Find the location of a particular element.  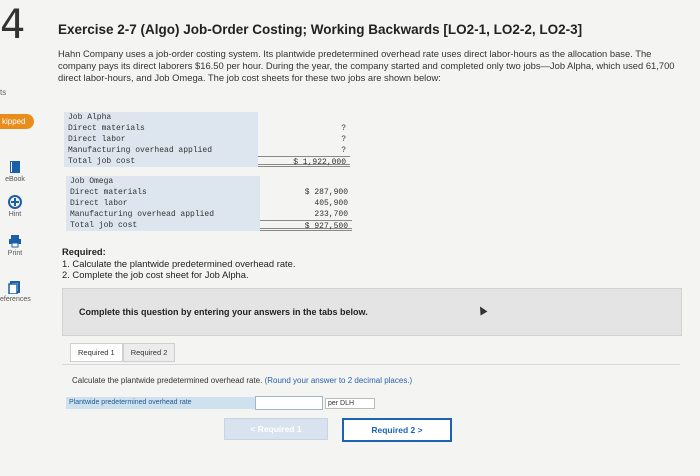

next-required-button: Required 2 > is located at coordinates (397, 430).